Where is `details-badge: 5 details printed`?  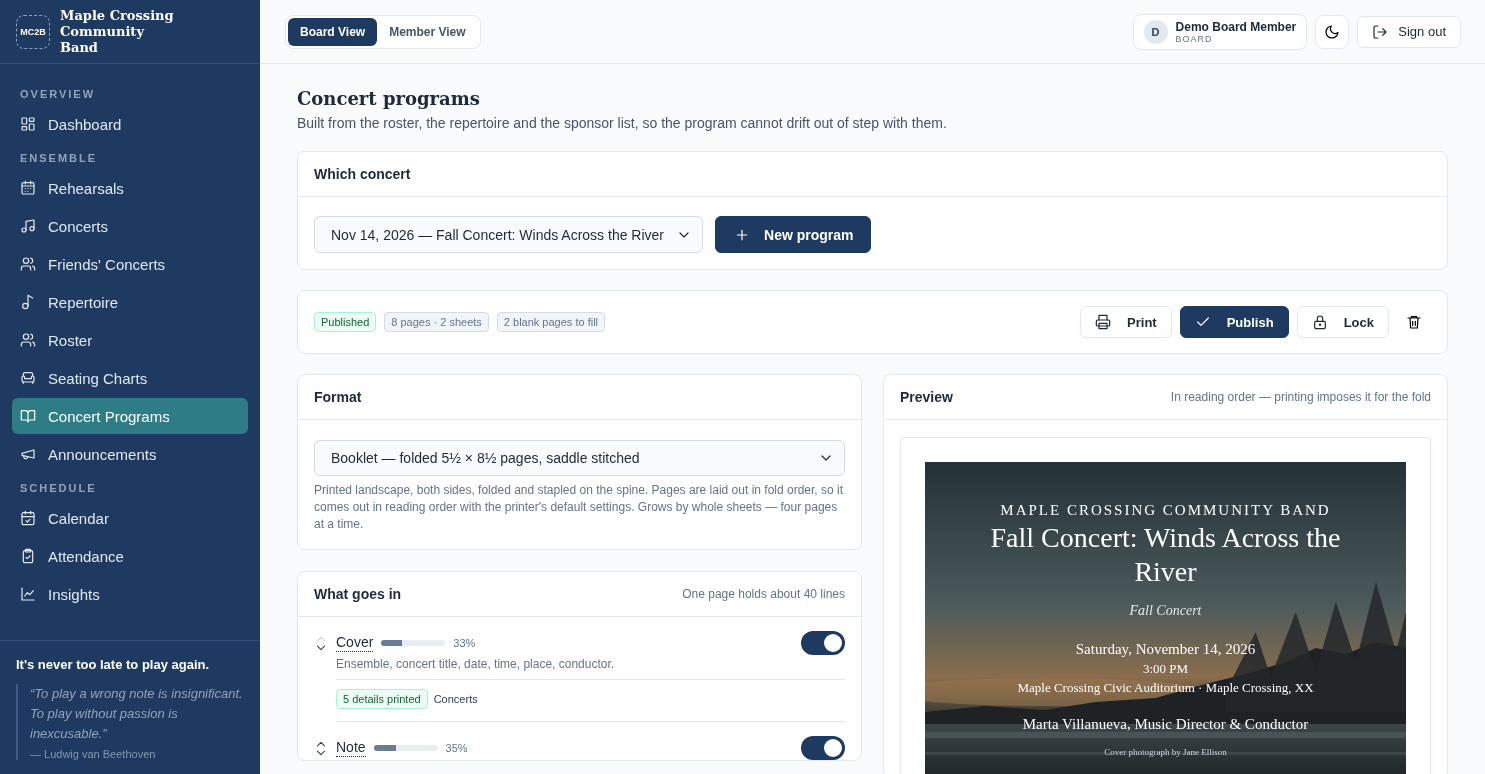 details-badge: 5 details printed is located at coordinates (382, 699).